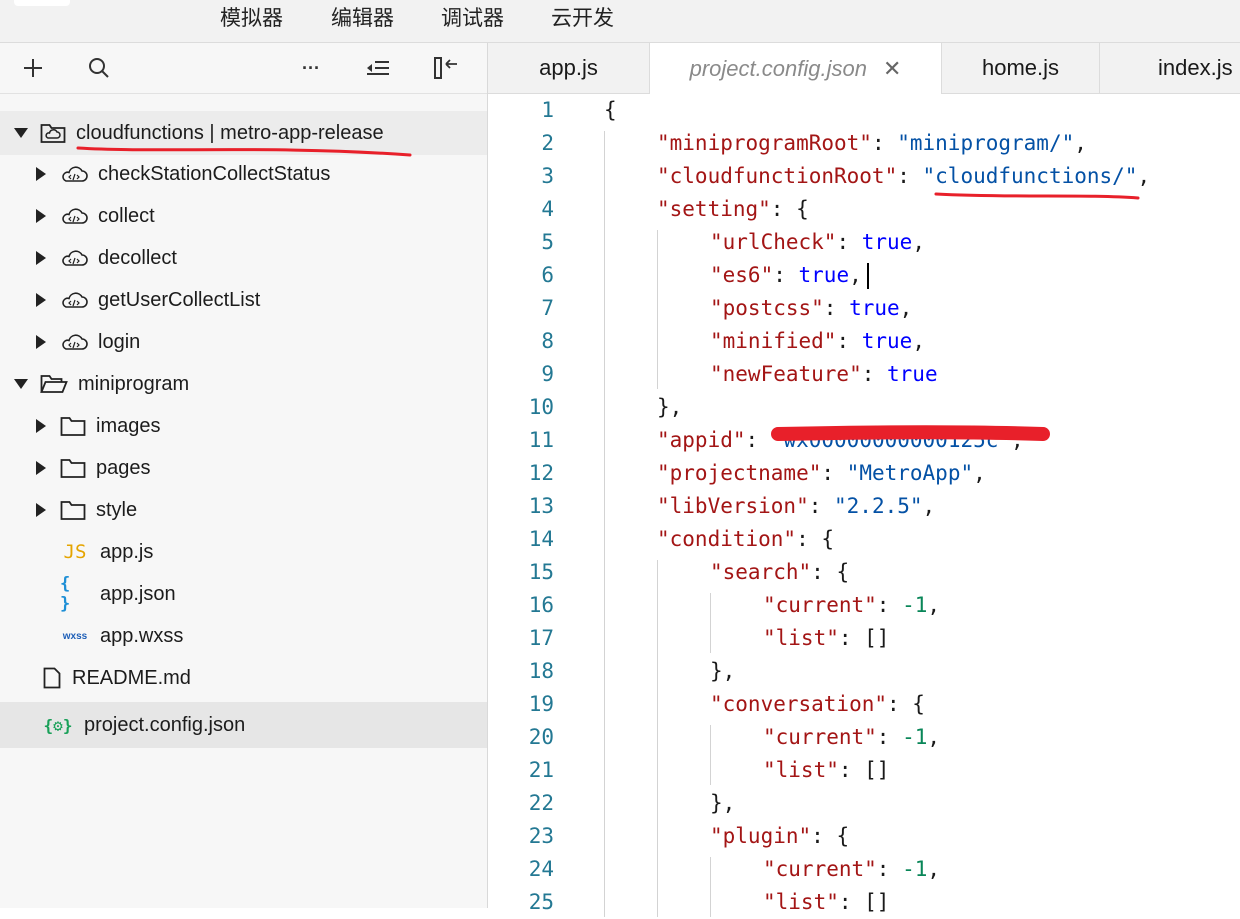 This screenshot has height=919, width=1240. What do you see at coordinates (864, 671) in the screenshot?
I see `code-line: 18},` at bounding box center [864, 671].